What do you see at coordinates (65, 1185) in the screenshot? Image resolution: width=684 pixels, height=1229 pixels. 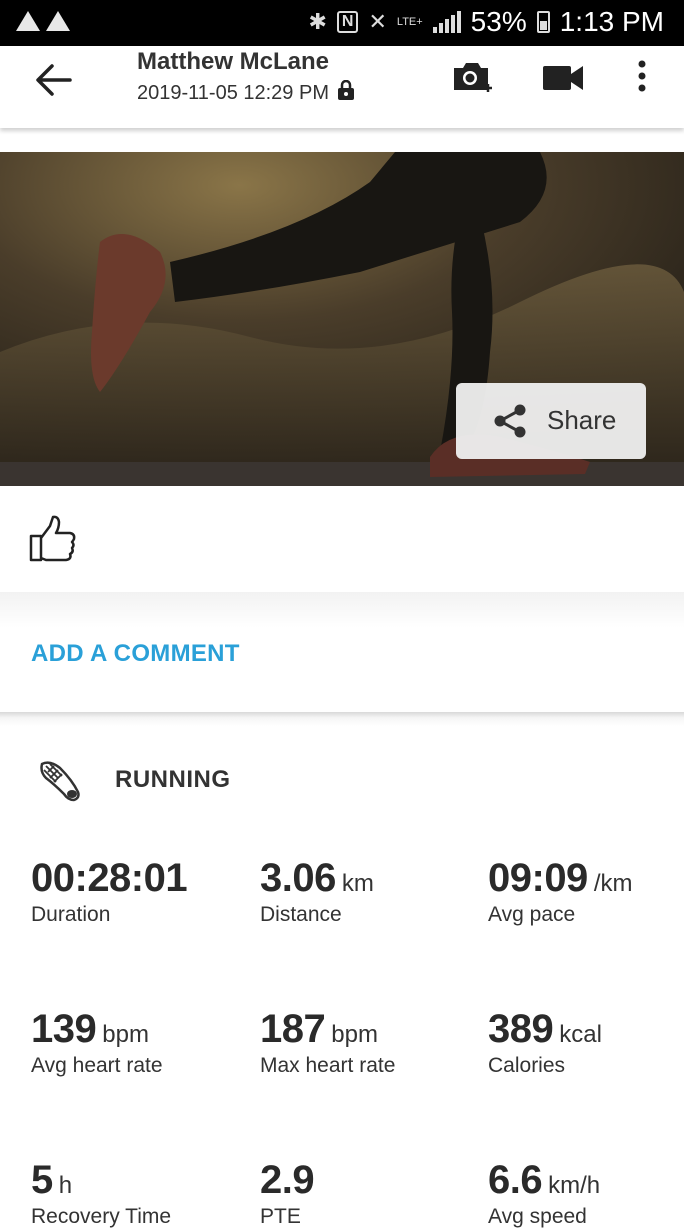 I see `stat-unit: h` at bounding box center [65, 1185].